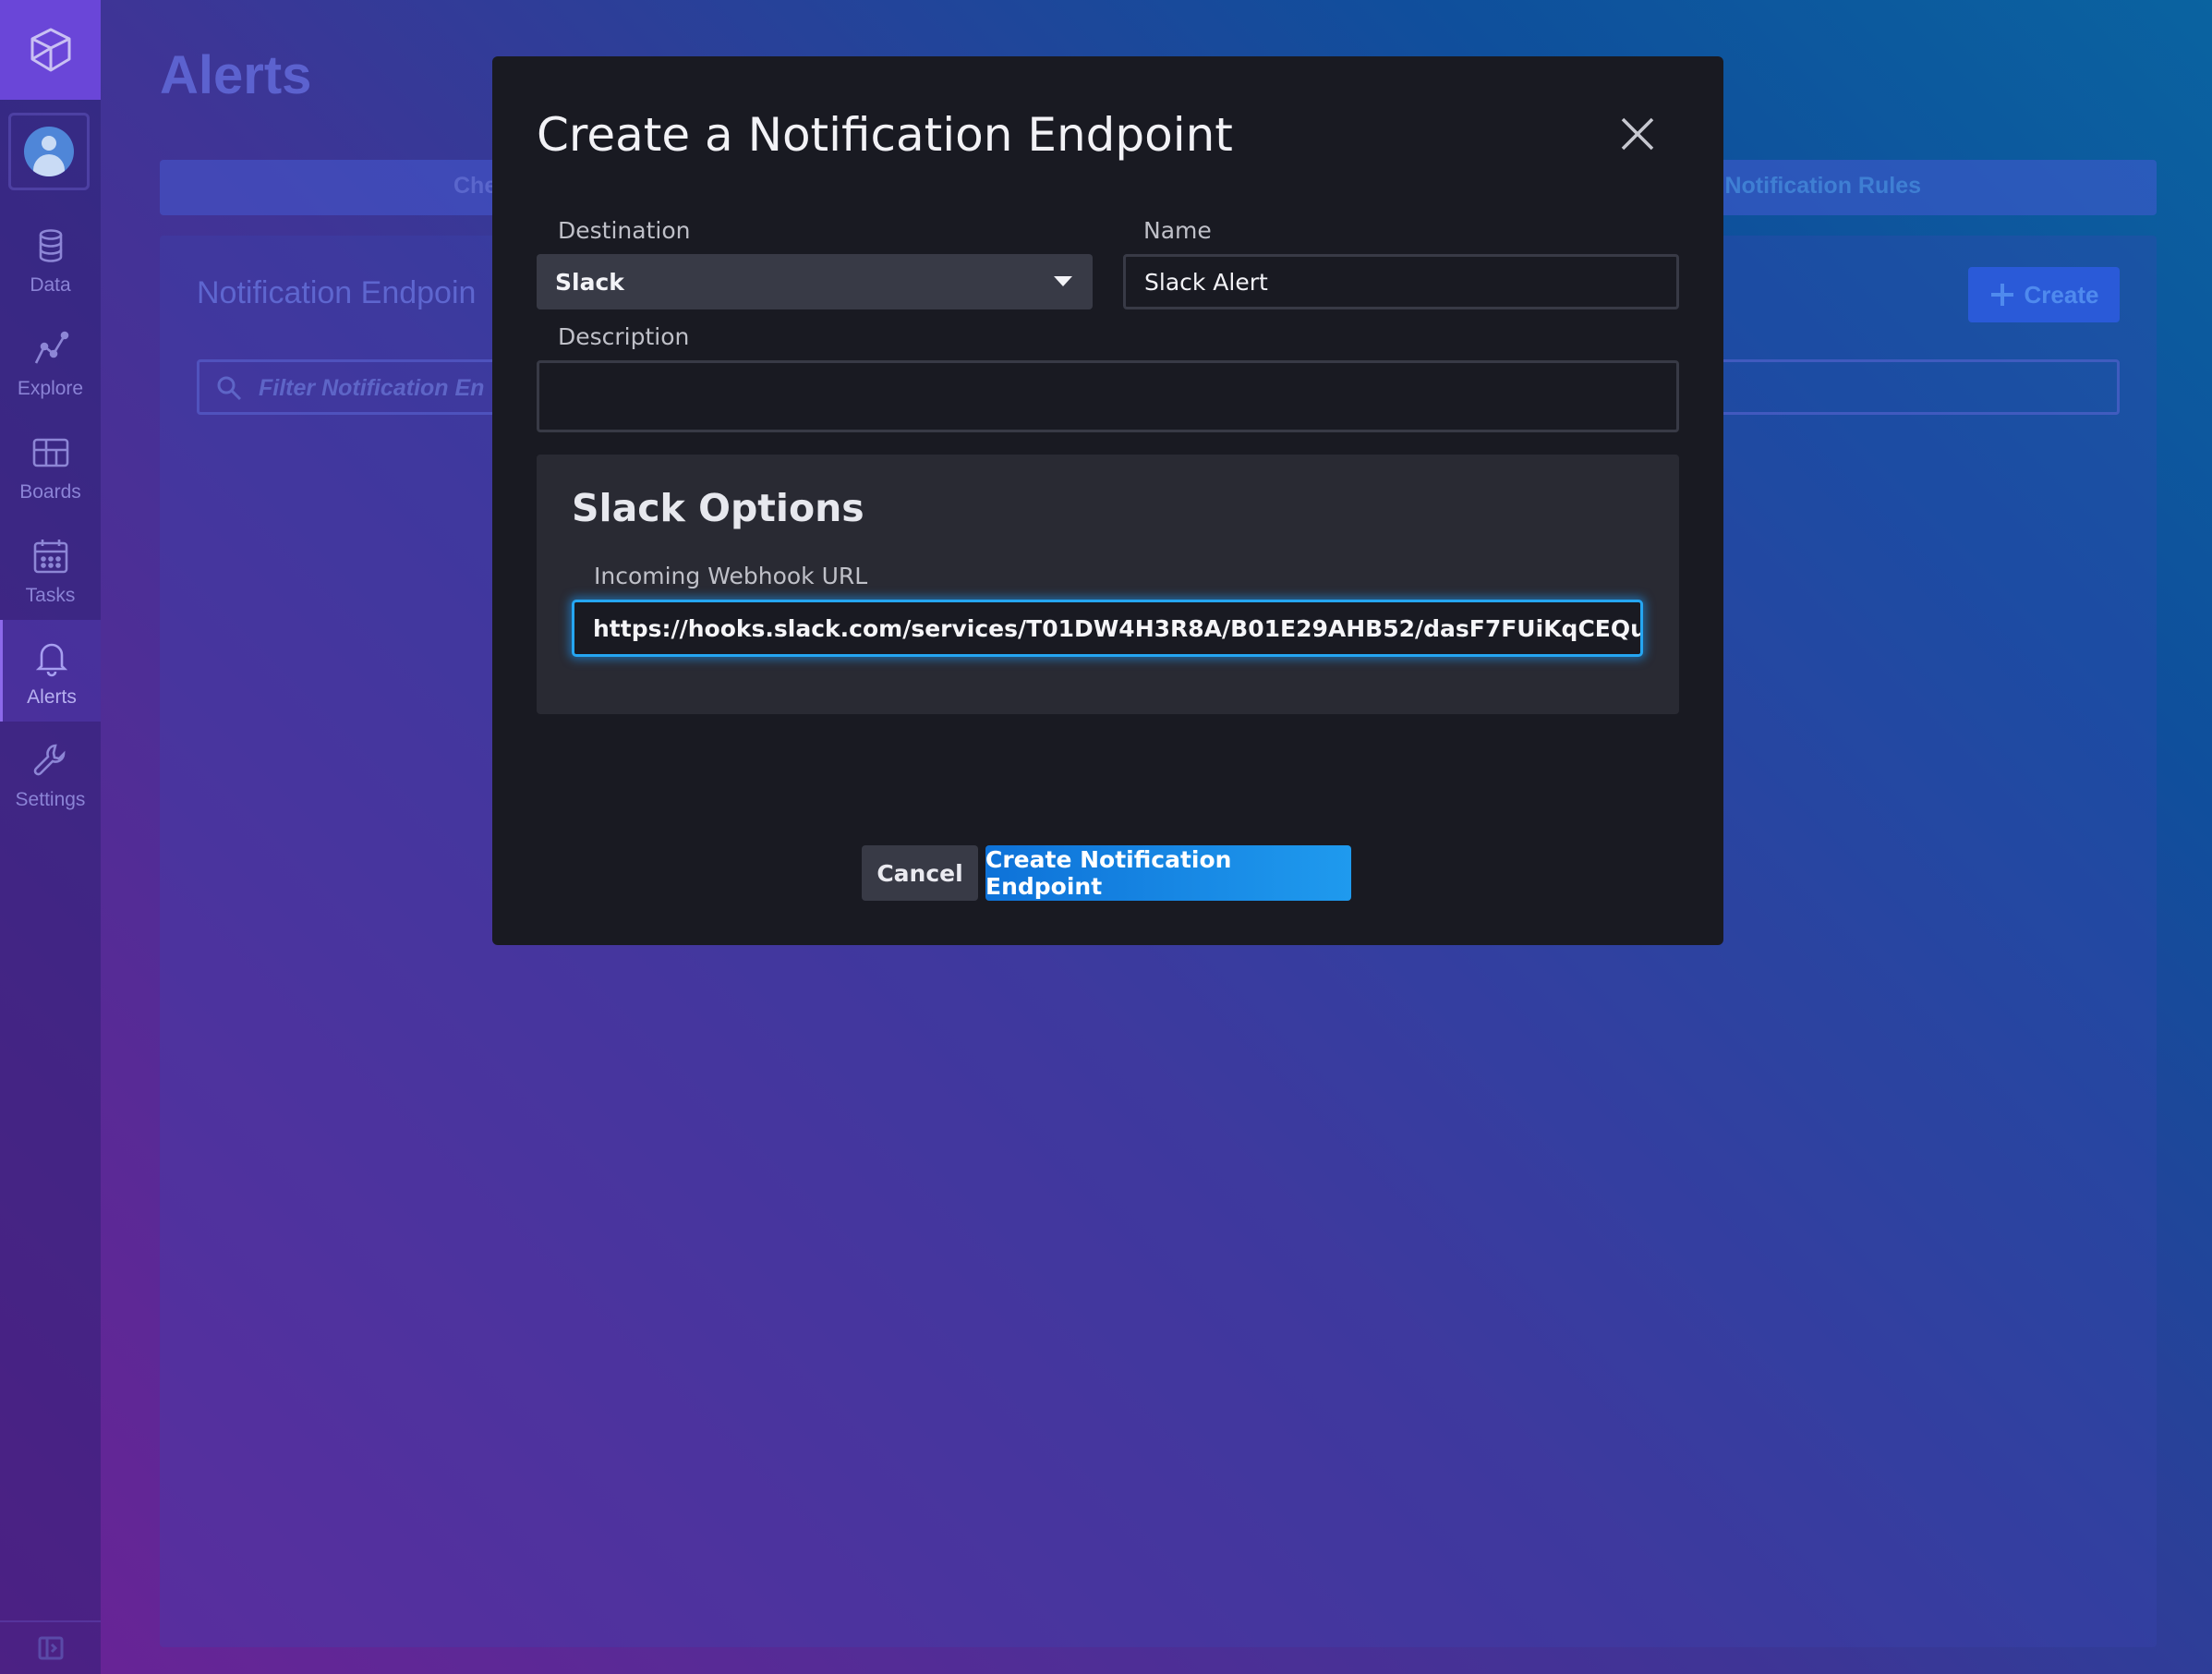 This screenshot has height=1674, width=2212. What do you see at coordinates (51, 660) in the screenshot?
I see `bell-icon` at bounding box center [51, 660].